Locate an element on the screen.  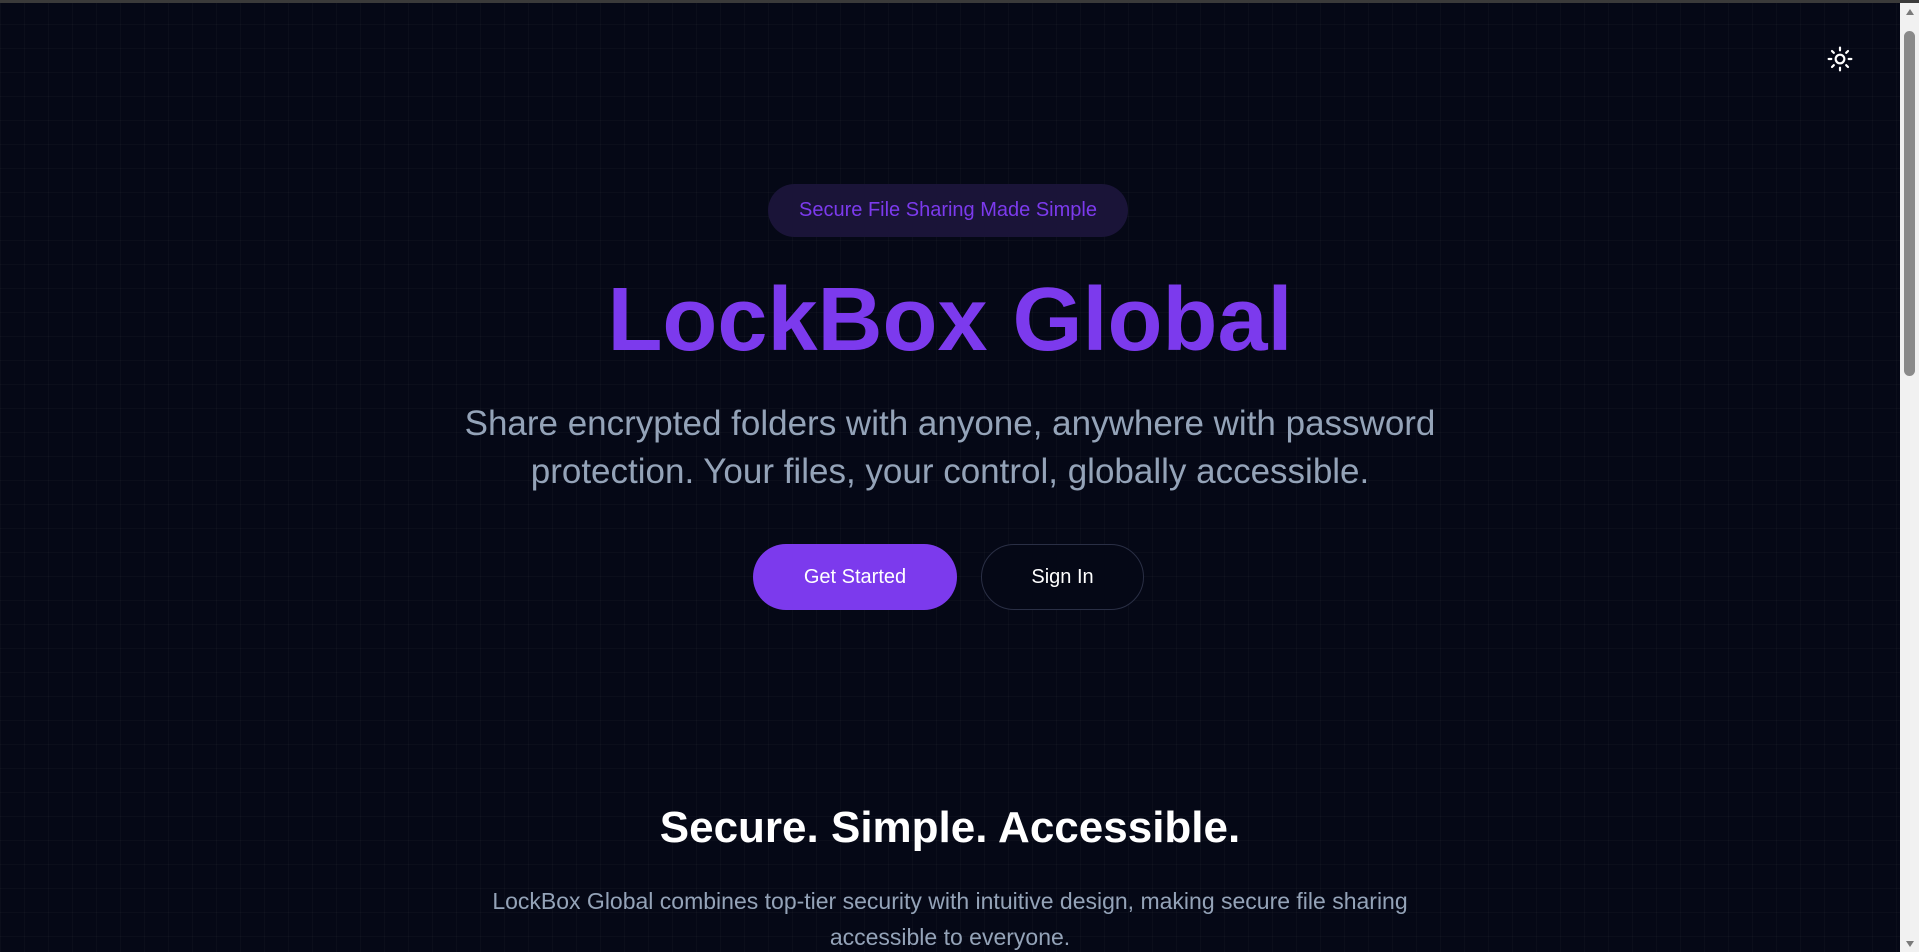
sun-icon is located at coordinates (1840, 59).